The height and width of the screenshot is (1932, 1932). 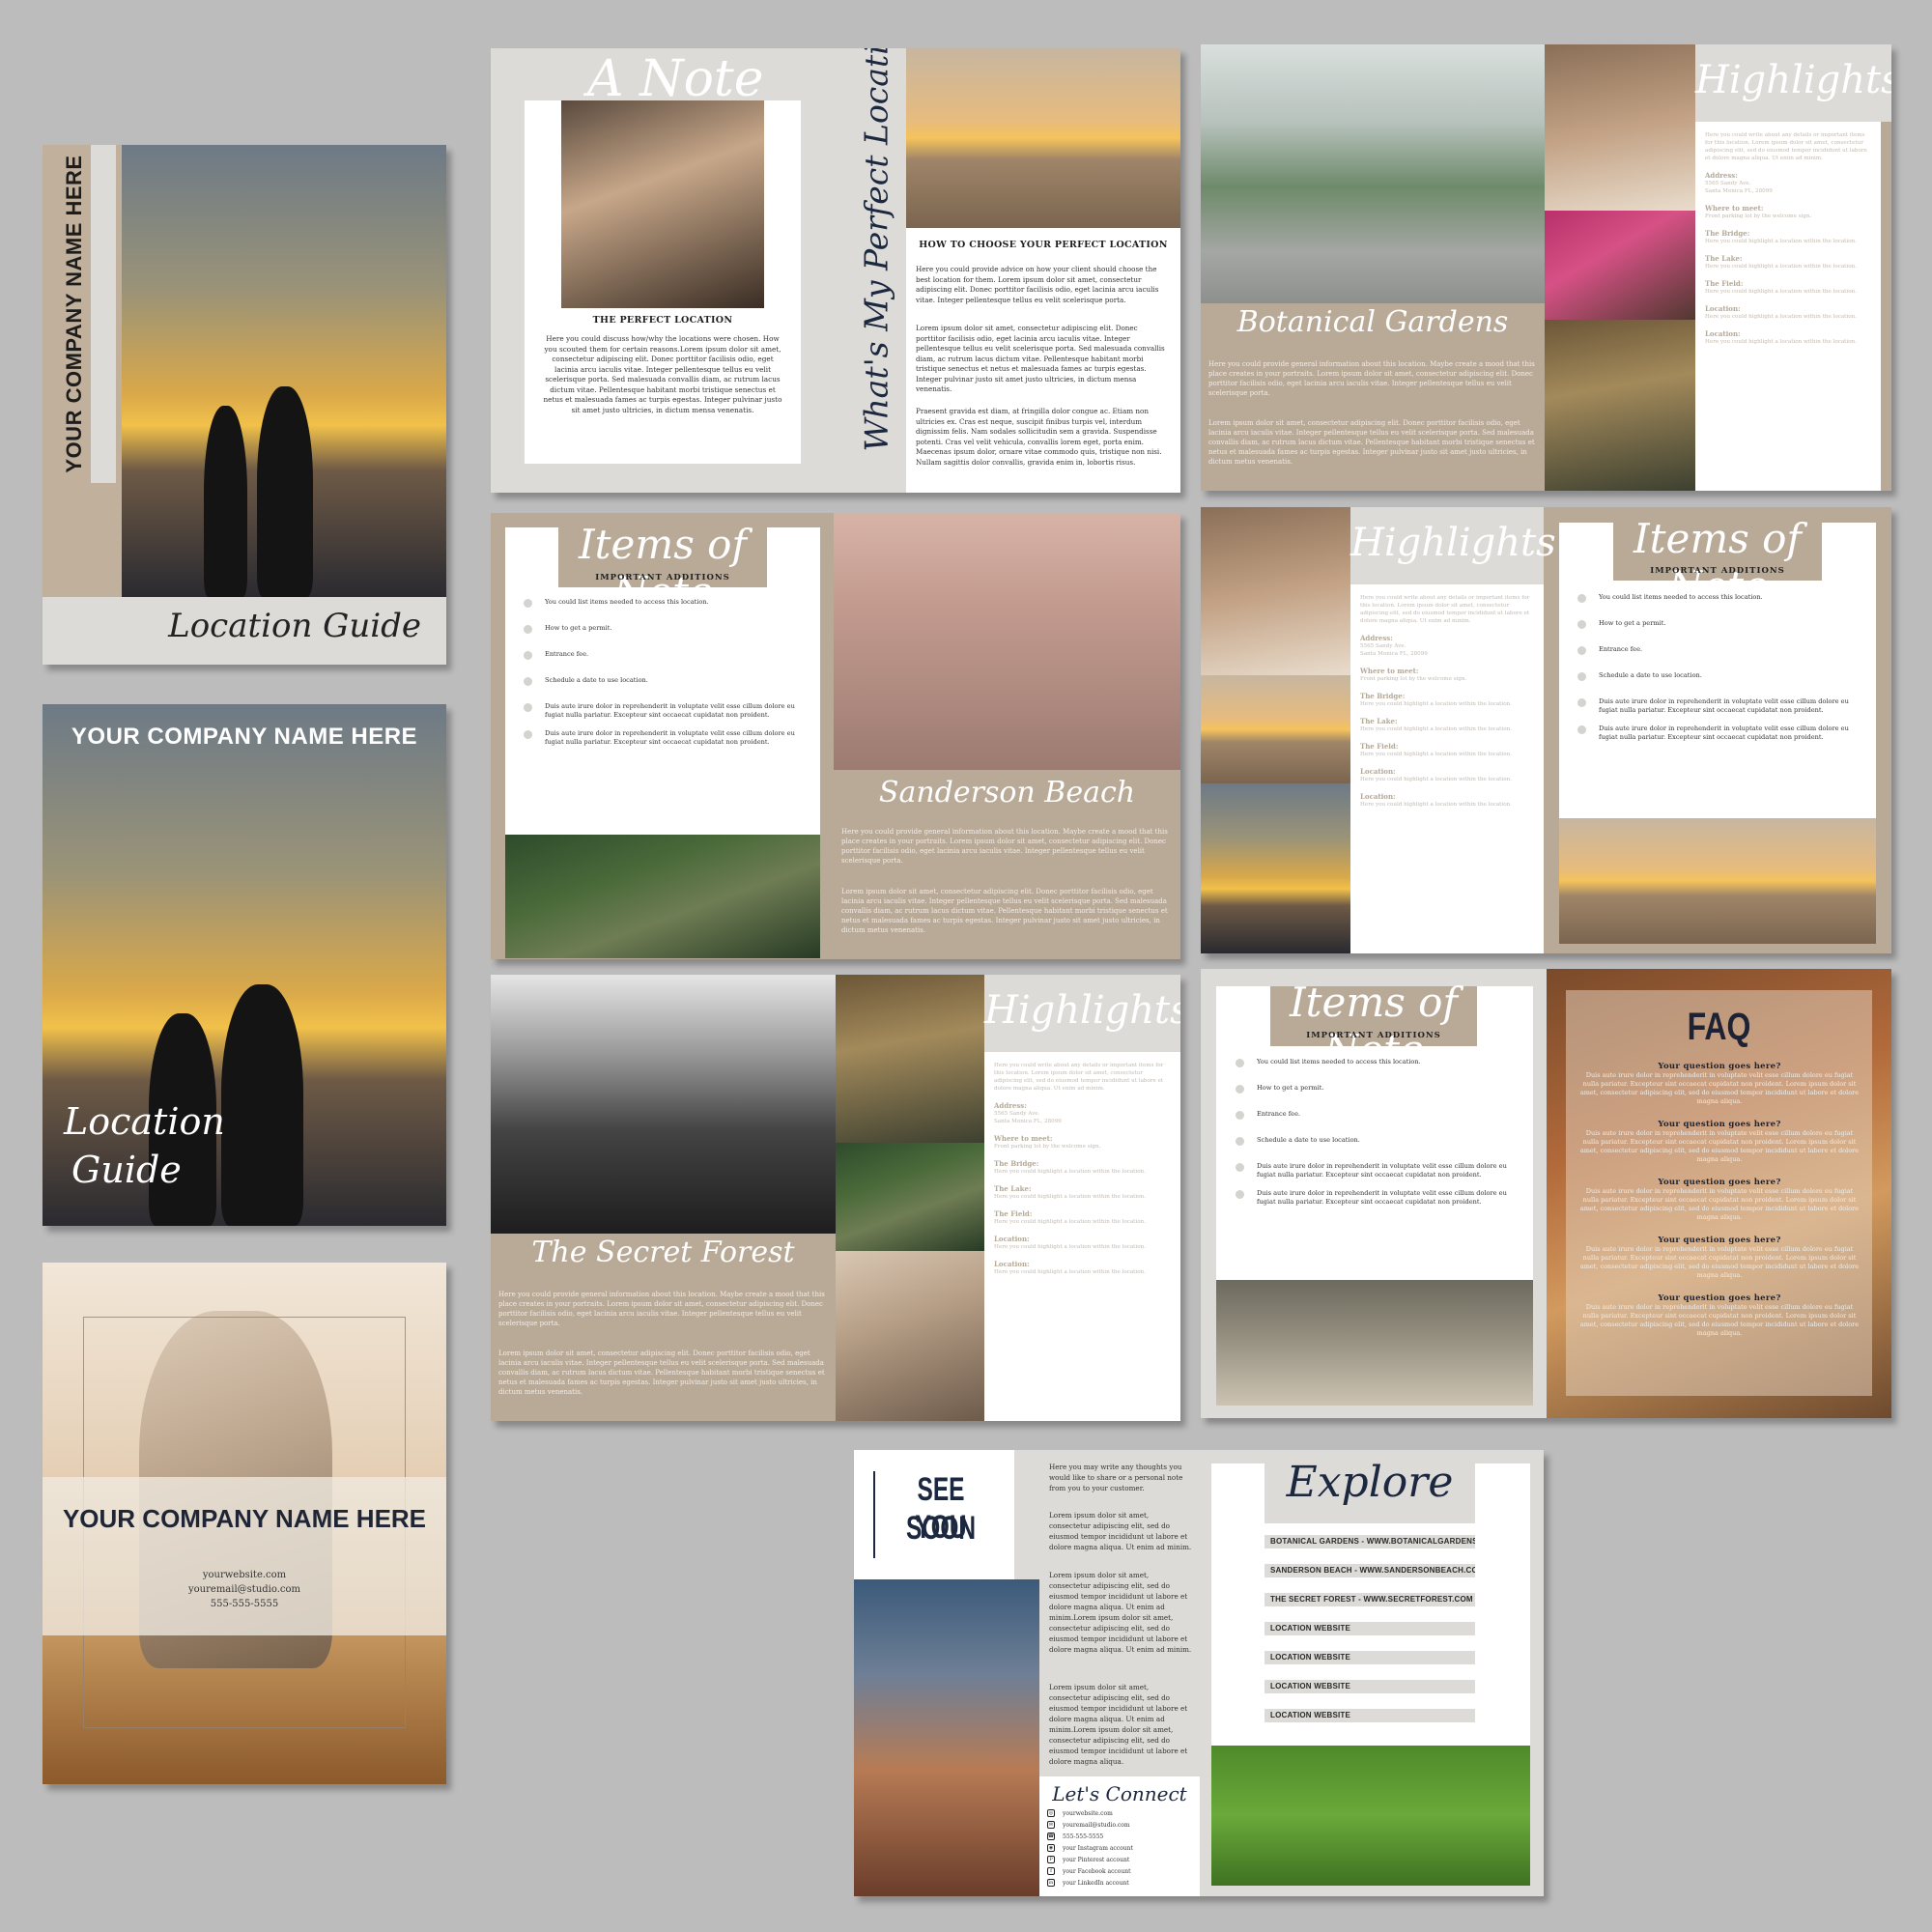 I want to click on cover-1-photo, so click(x=284, y=371).